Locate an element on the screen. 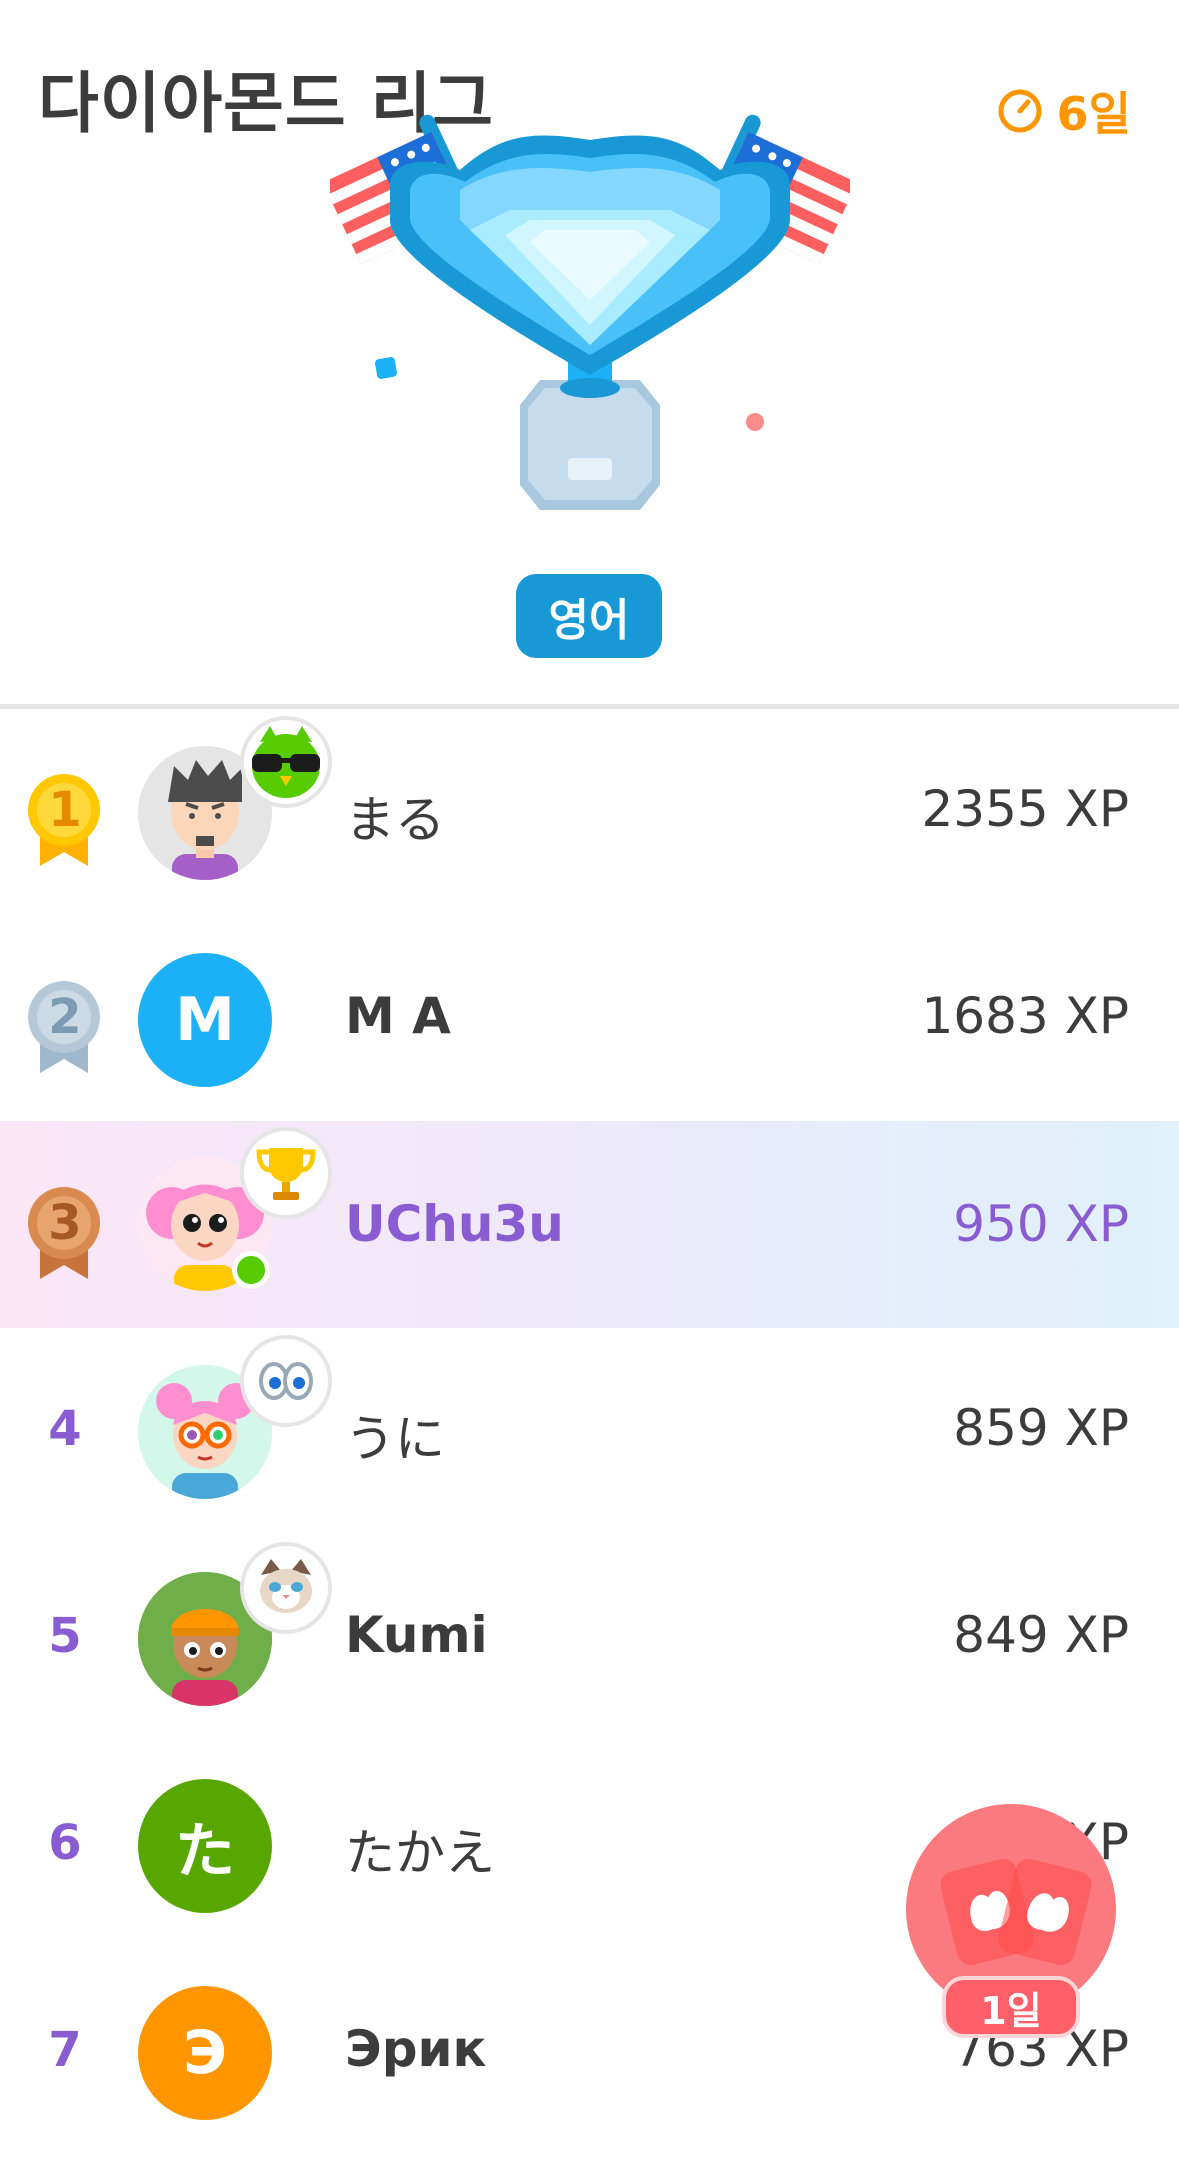  user-name: UChu3u is located at coordinates (454, 1224).